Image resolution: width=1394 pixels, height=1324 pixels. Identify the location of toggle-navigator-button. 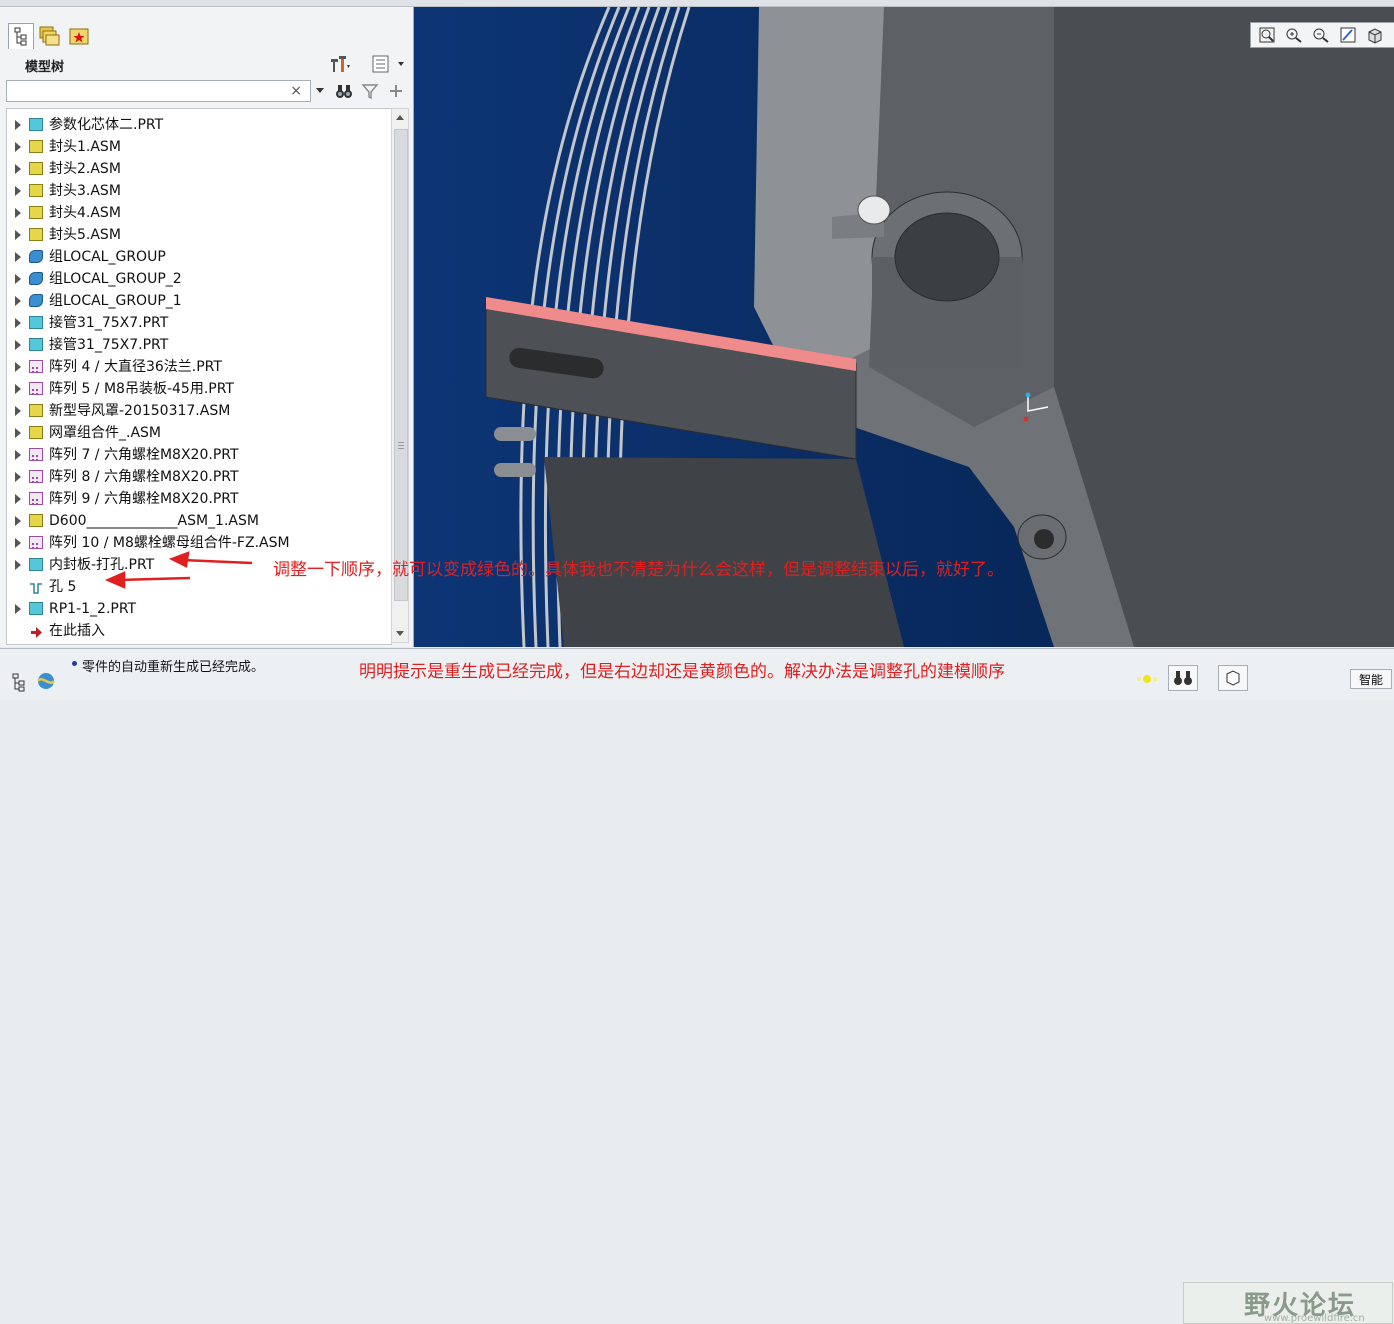
(19, 682).